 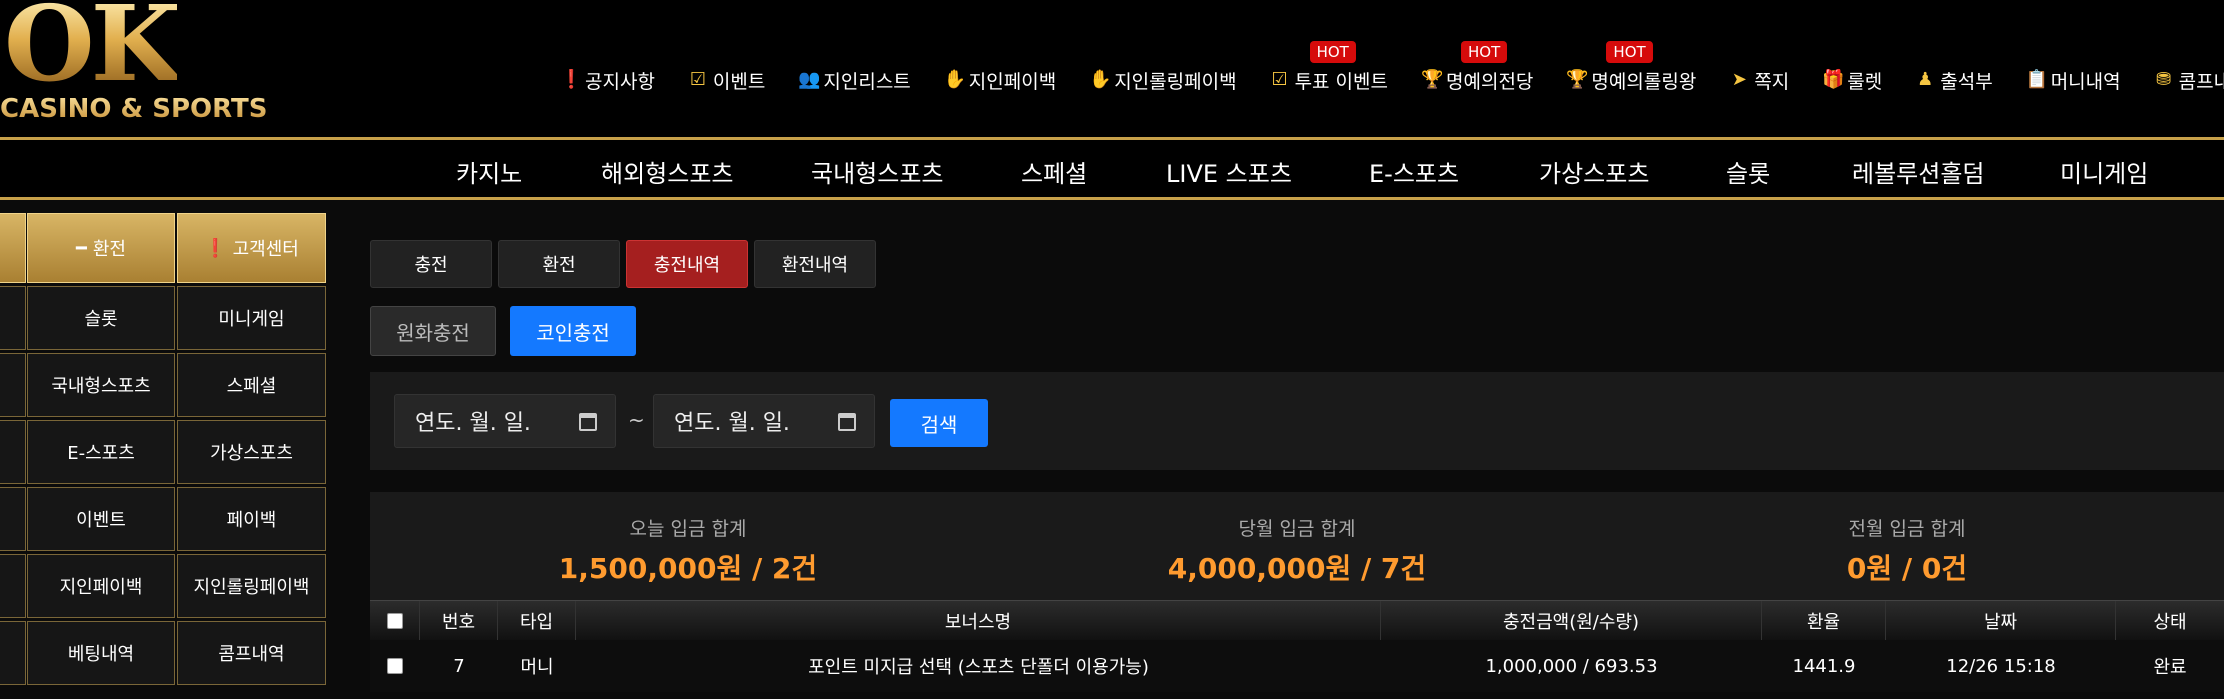 I want to click on sidebar-item-bet-history: 베팅내역, so click(x=101, y=653).